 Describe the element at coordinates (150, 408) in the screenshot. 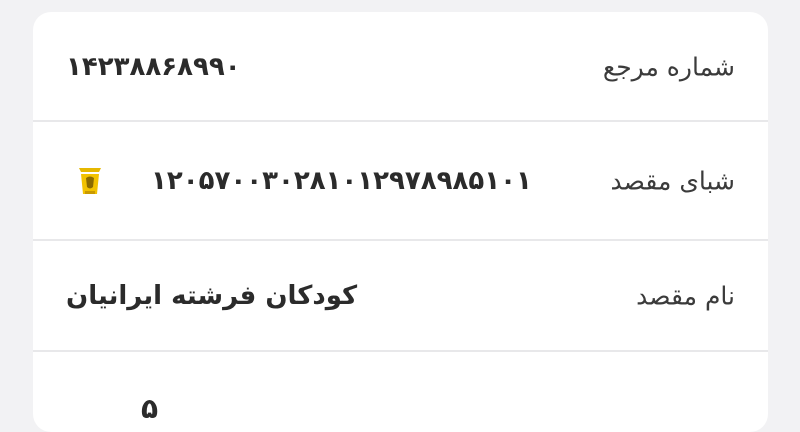

I see `partial-value: ۵` at that location.